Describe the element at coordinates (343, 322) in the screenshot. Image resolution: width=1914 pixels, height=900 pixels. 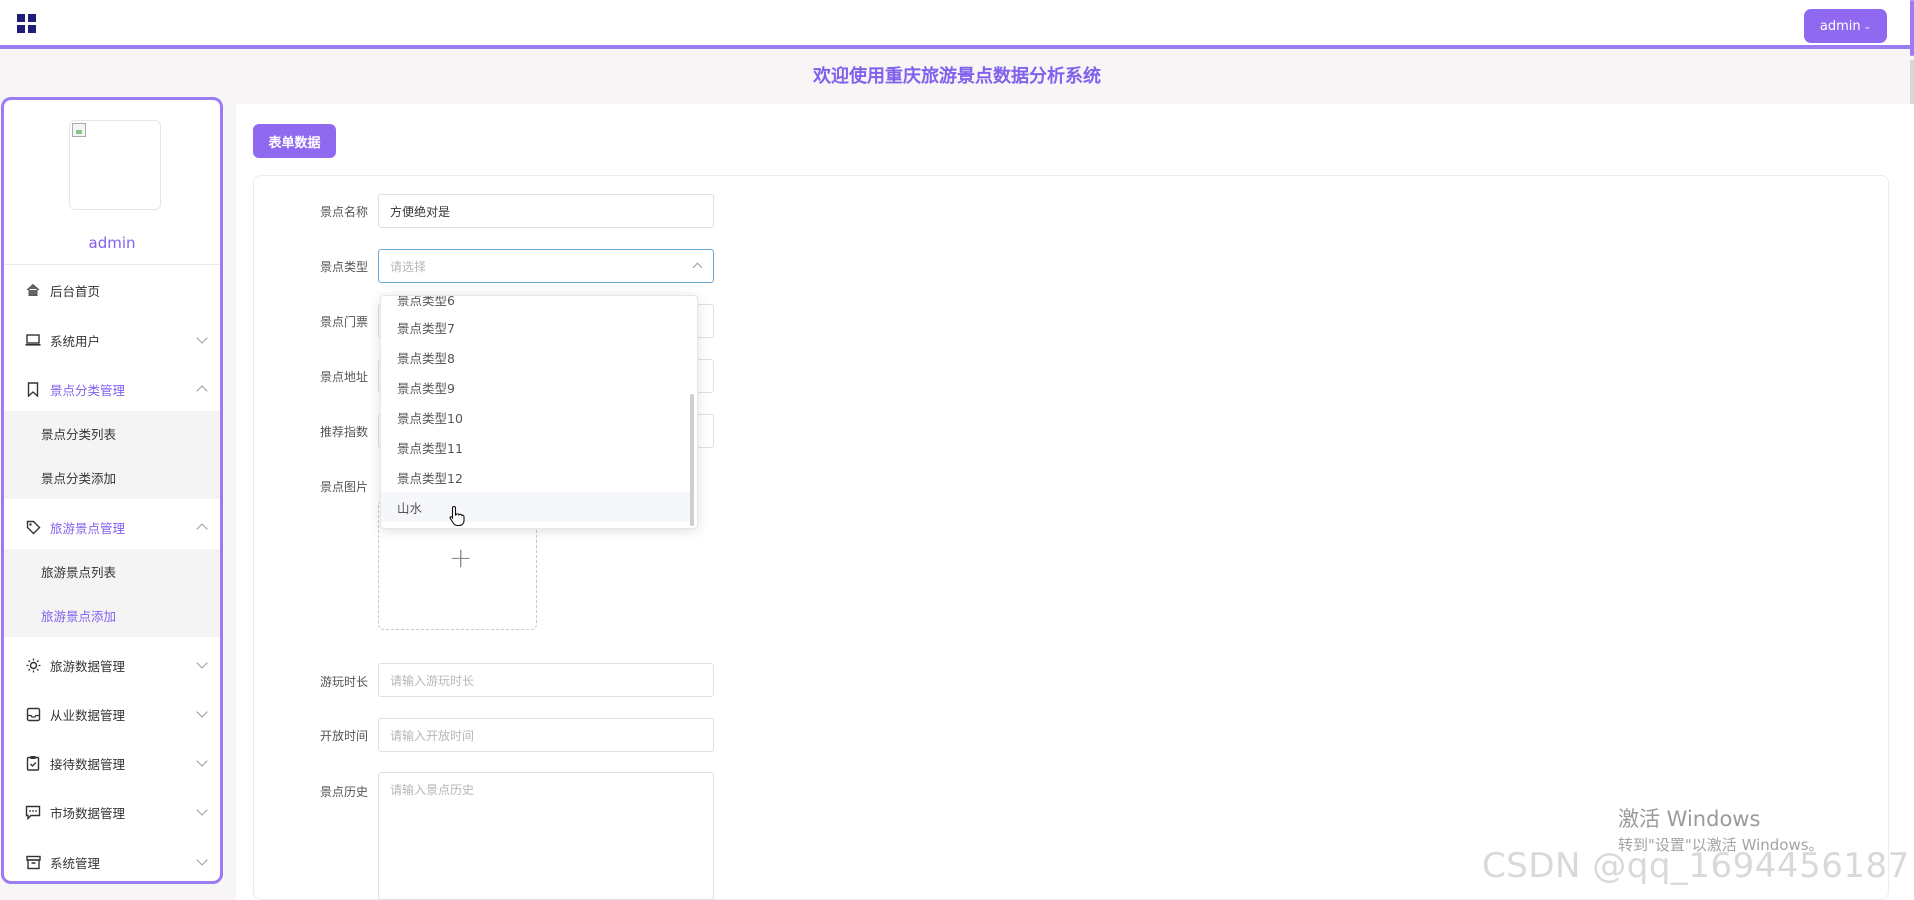
I see `field-label-ticket: 景点门票` at that location.